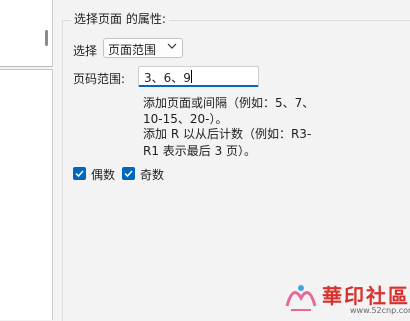 The width and height of the screenshot is (410, 321). I want to click on preview-list-bottom, so click(26, 194).